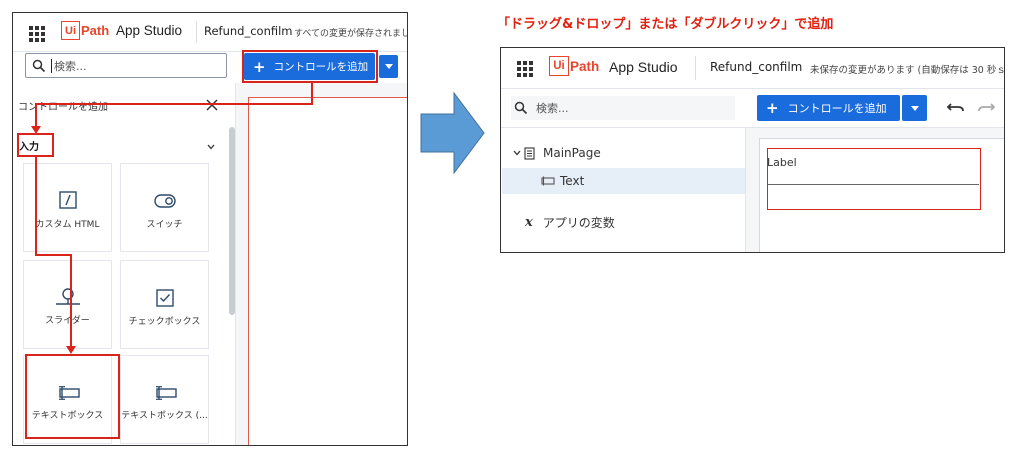  I want to click on control-card-switch: スイッチ, so click(164, 207).